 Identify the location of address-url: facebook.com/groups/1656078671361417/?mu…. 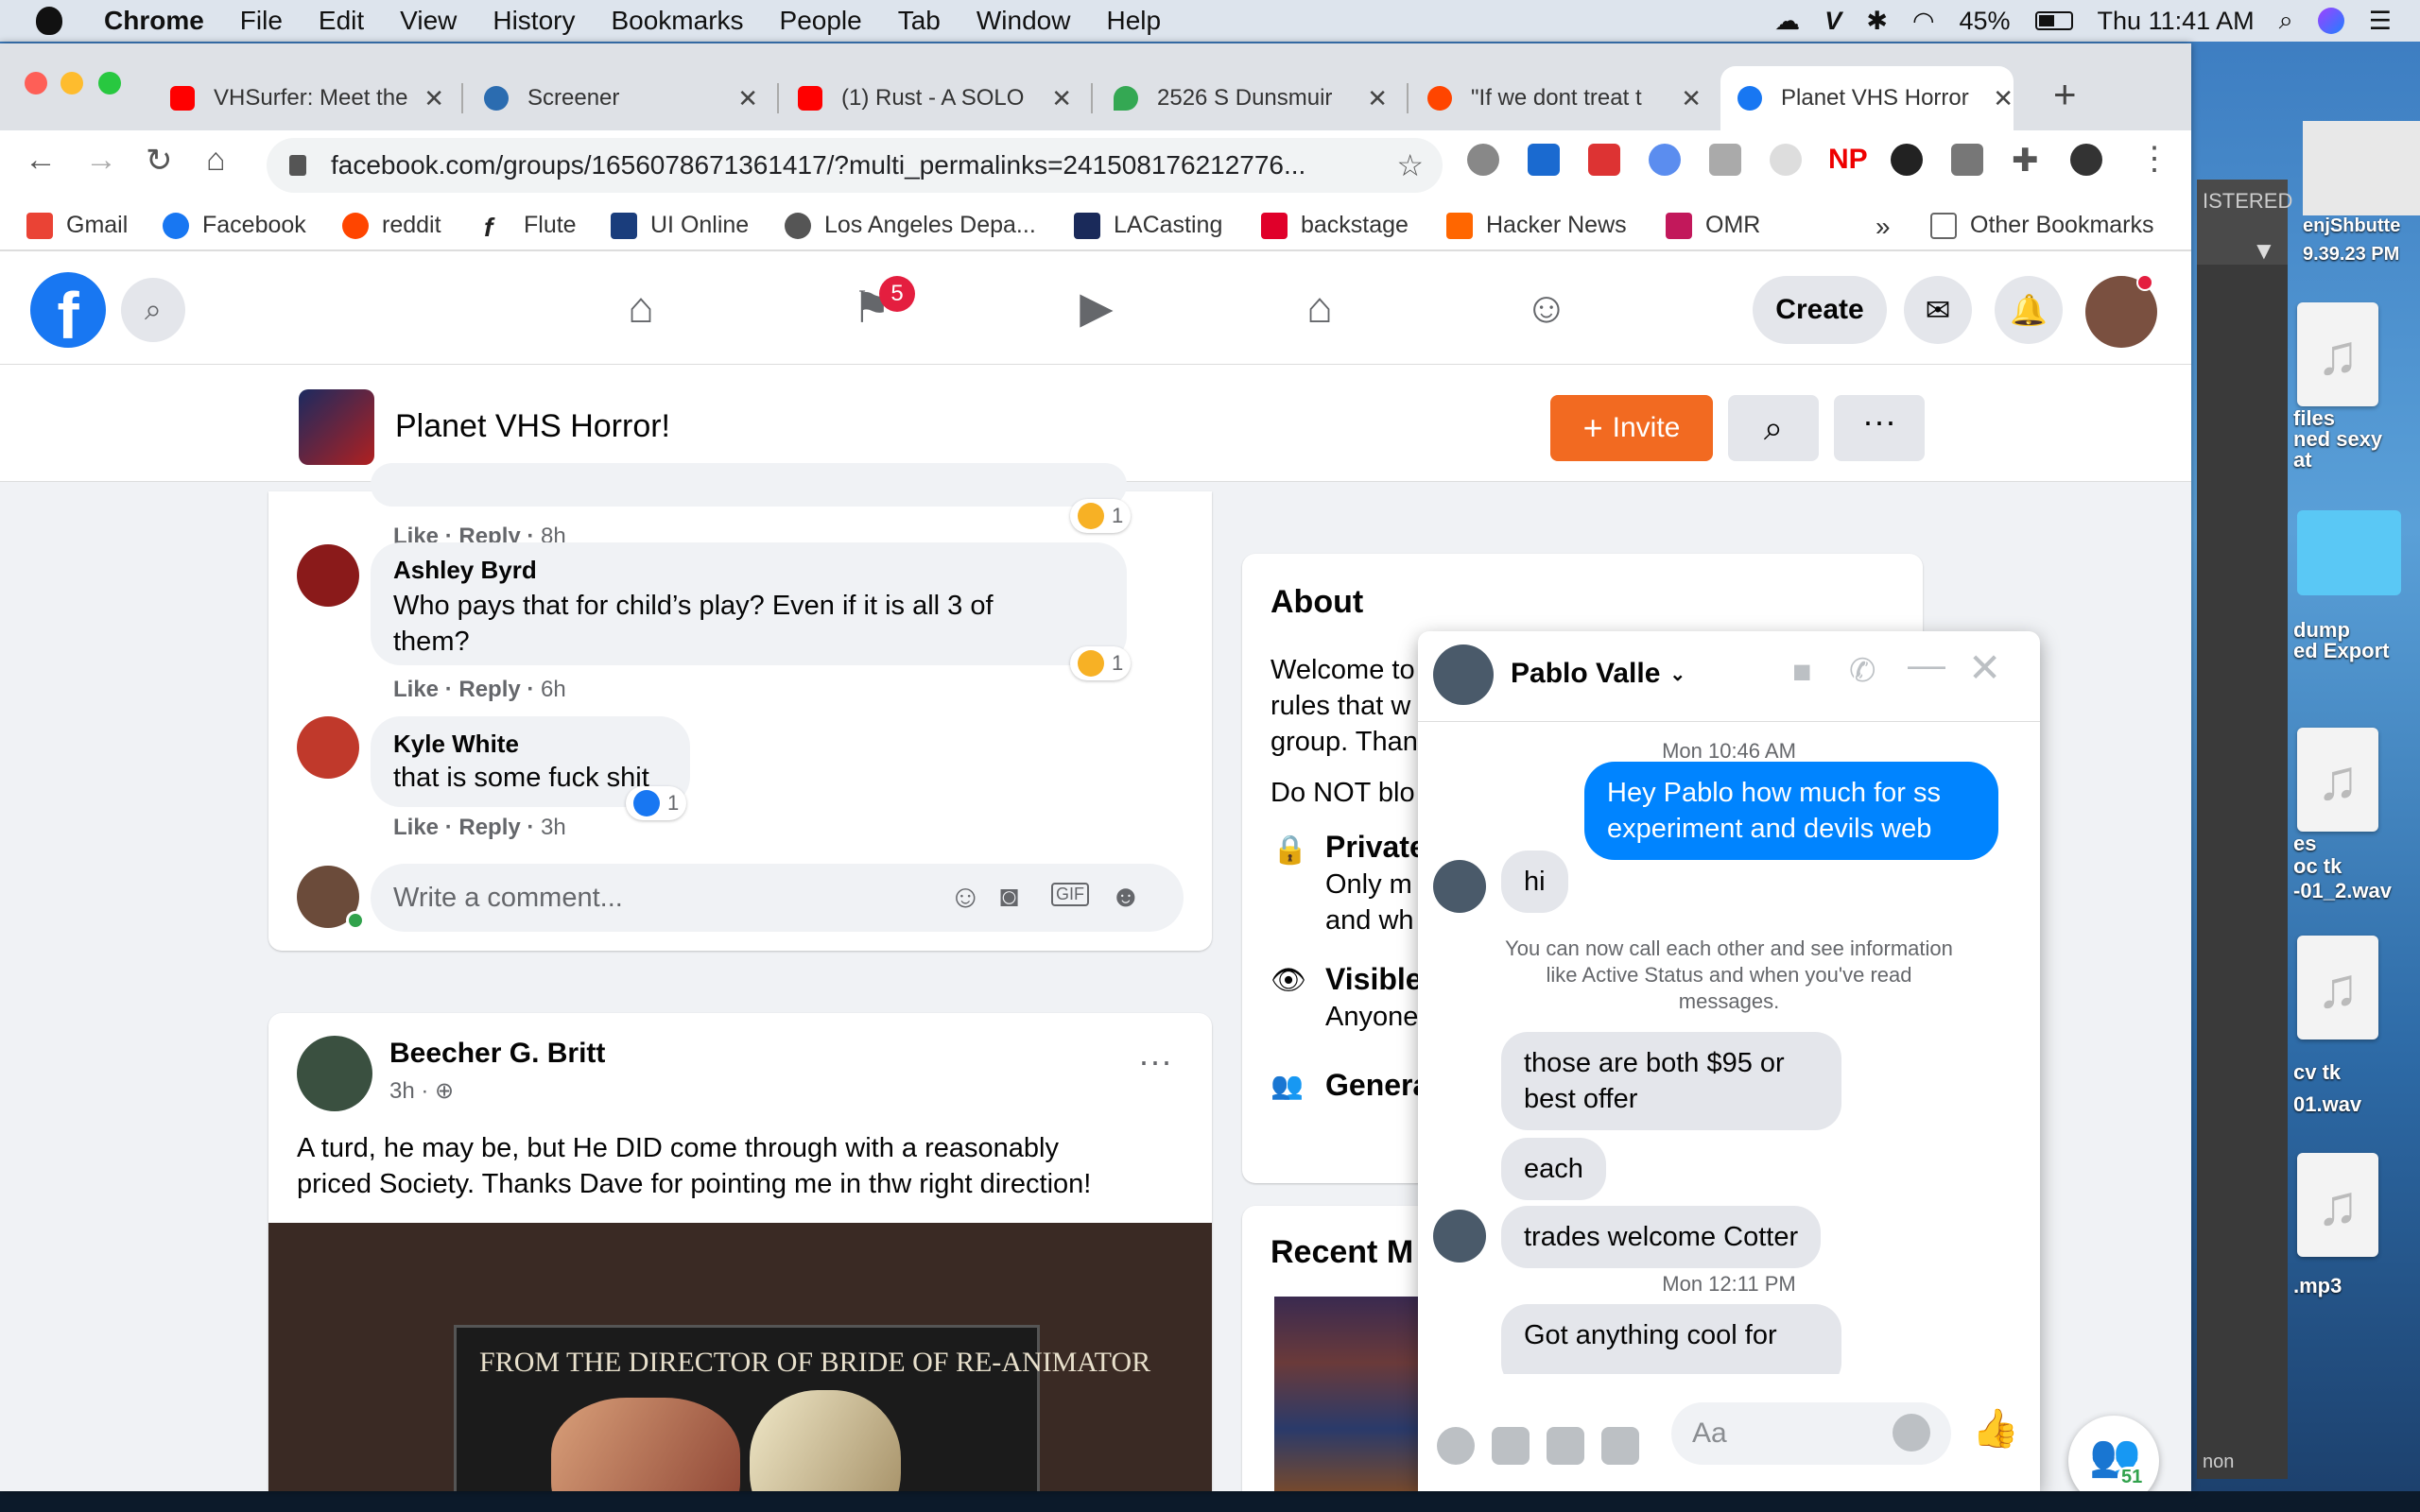
(818, 165).